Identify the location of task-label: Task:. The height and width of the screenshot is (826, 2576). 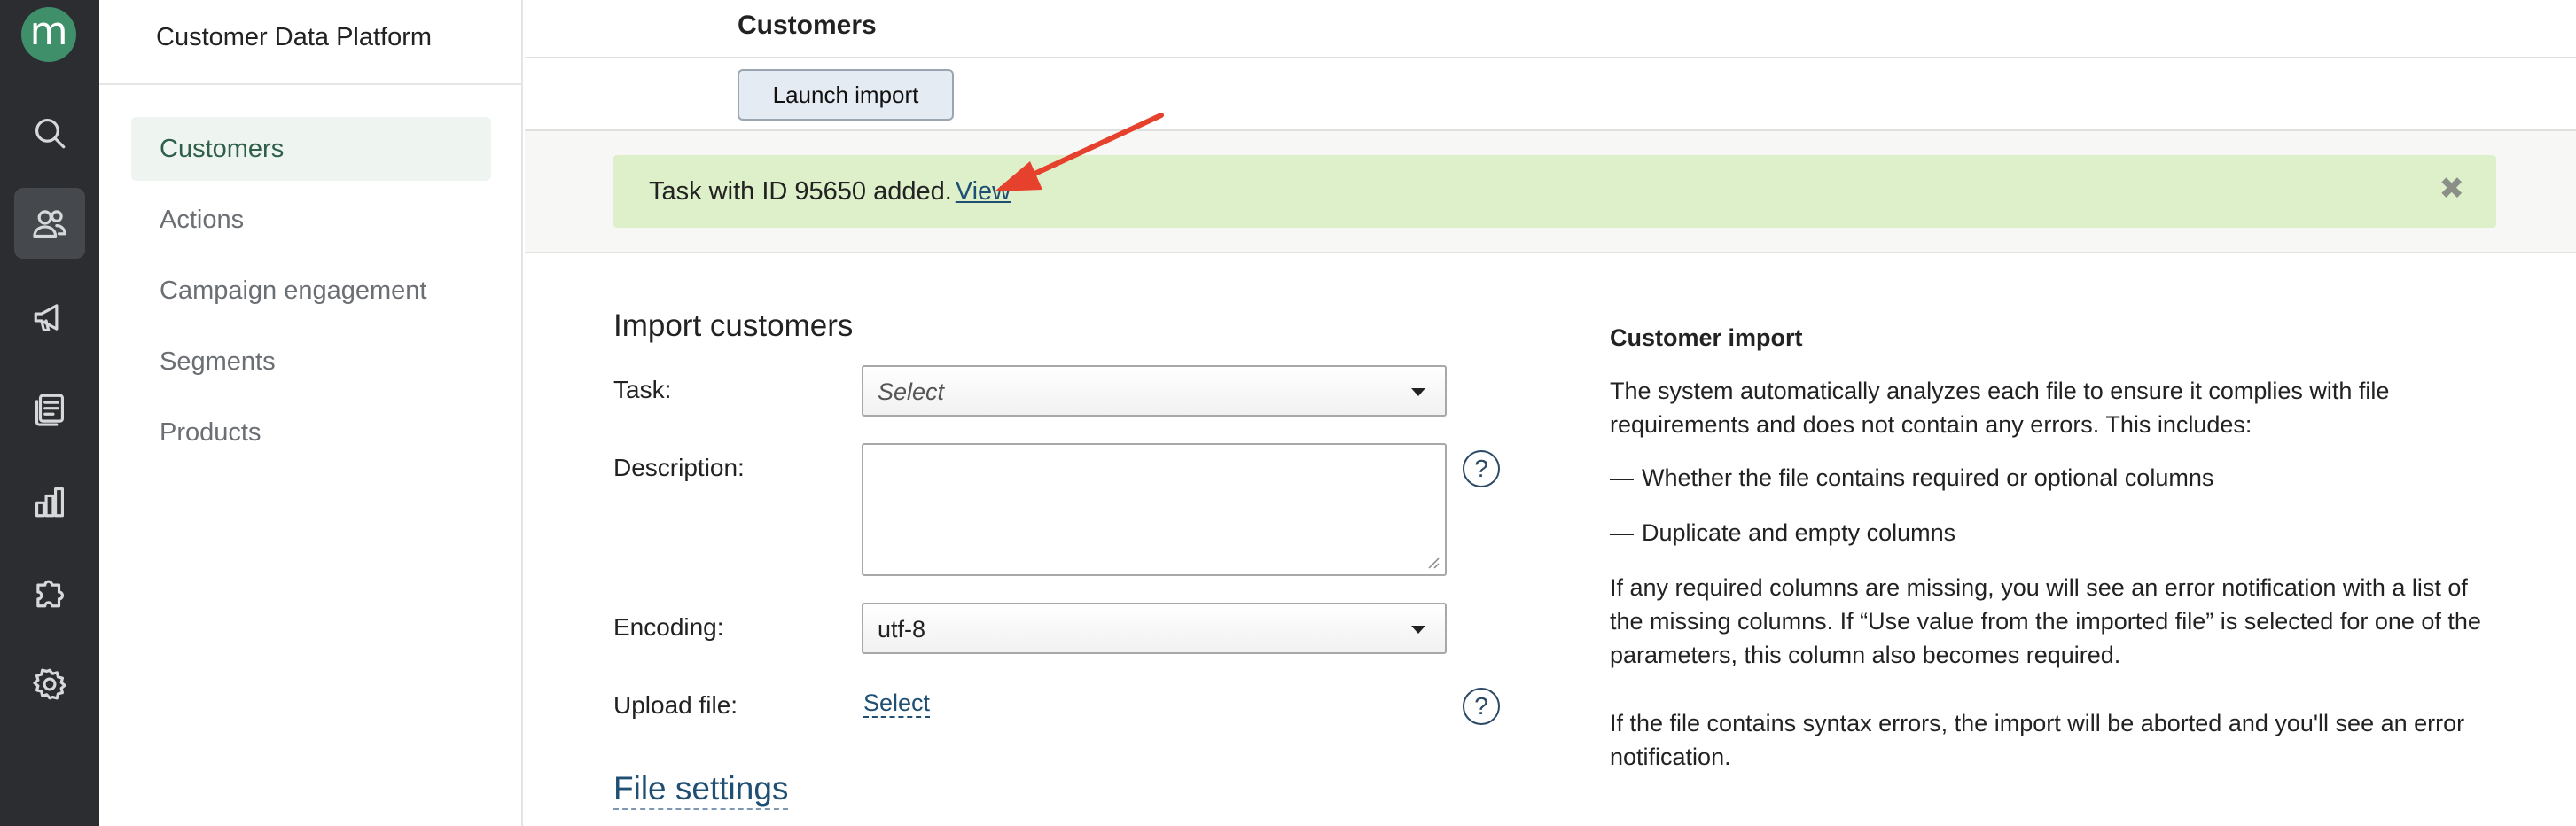
(642, 389).